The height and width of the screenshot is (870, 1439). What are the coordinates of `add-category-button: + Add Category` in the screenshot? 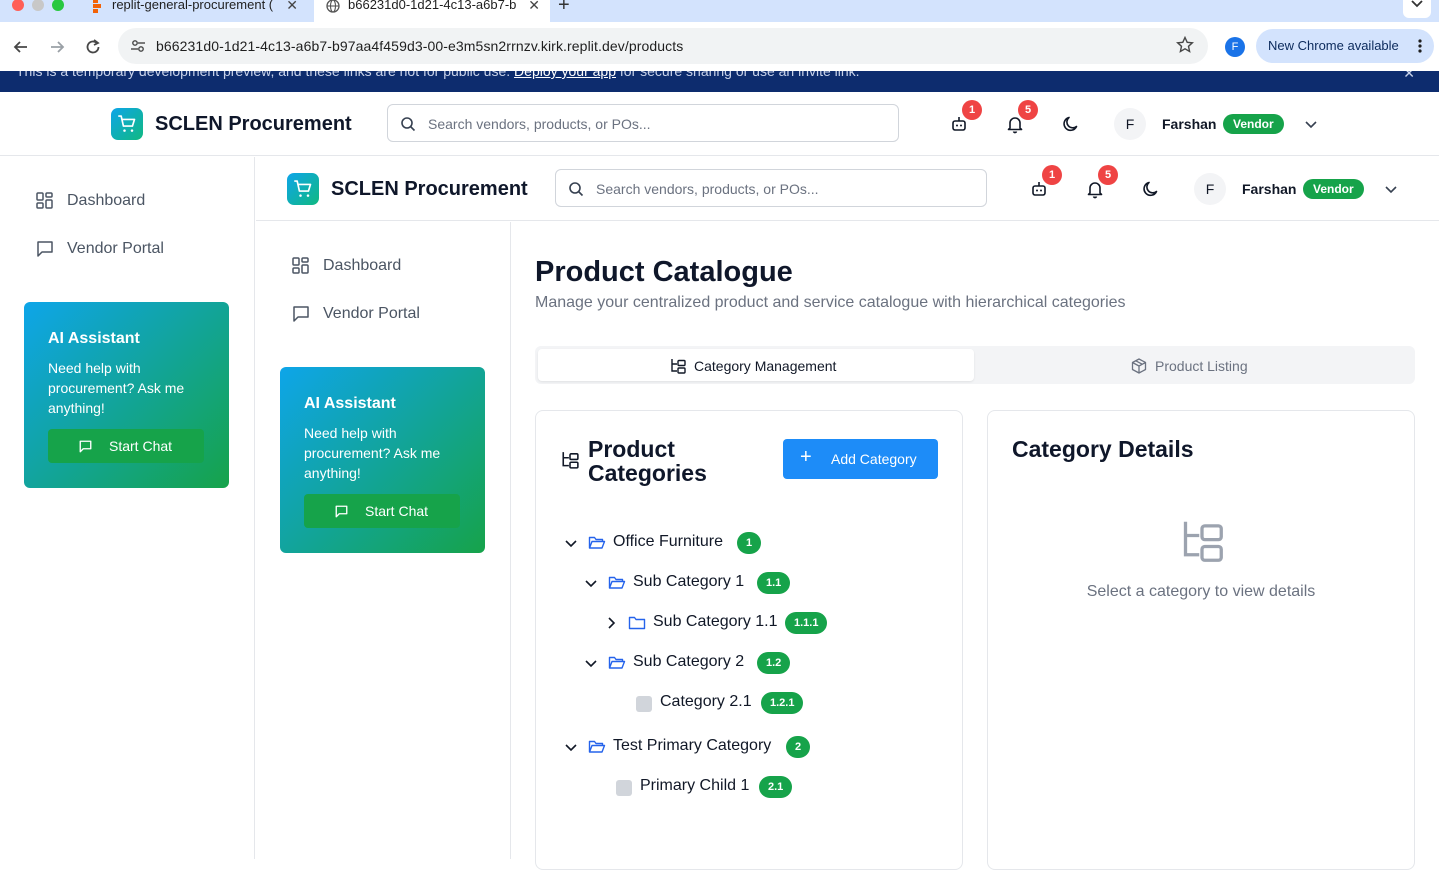 It's located at (860, 459).